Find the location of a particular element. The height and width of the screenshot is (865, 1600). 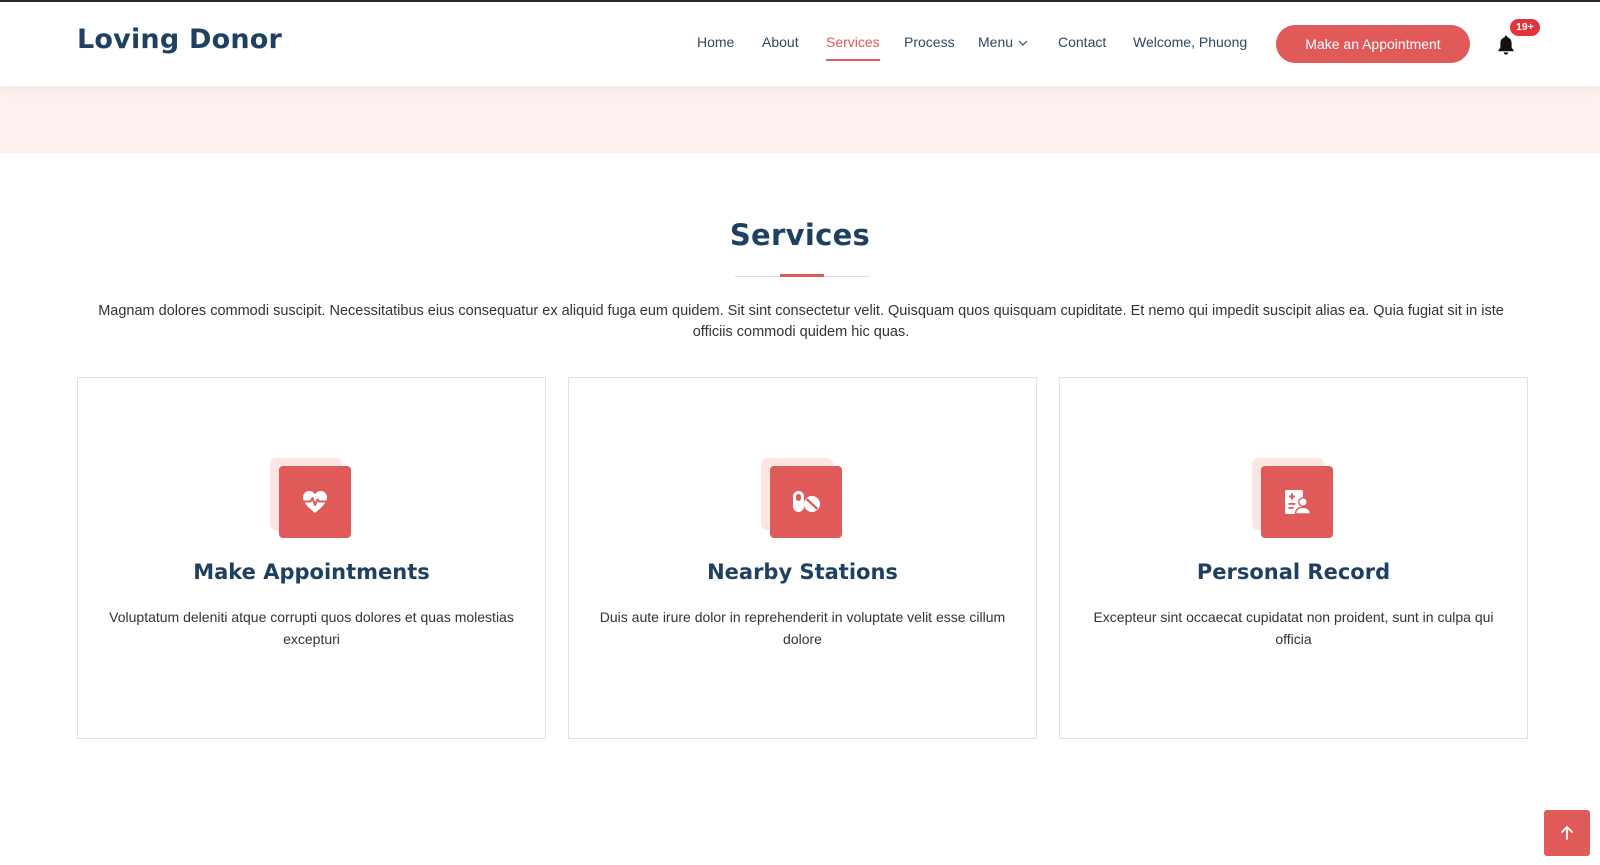

capsules-icon is located at coordinates (806, 501).